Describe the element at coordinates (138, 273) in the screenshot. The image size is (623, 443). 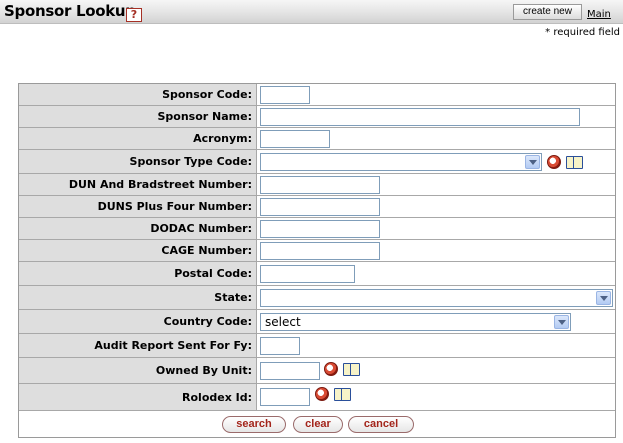
I see `postal-code-label: Postal Code:` at that location.